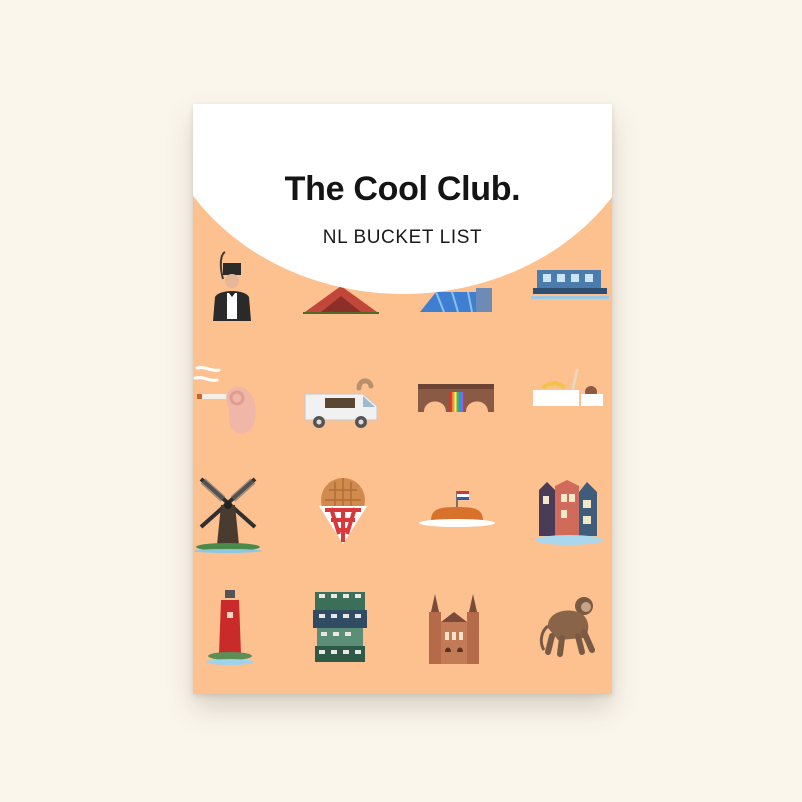 This screenshot has height=802, width=802. Describe the element at coordinates (570, 282) in the screenshot. I see `houseboat-icon` at that location.